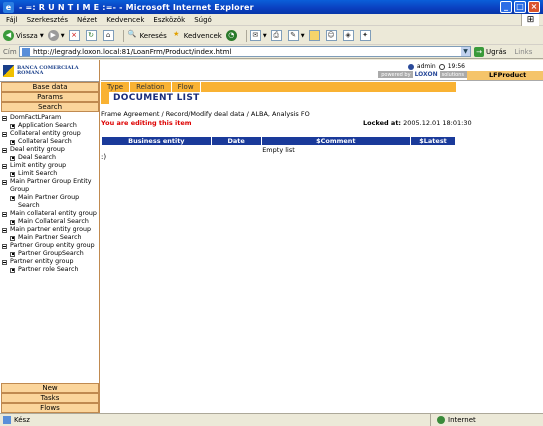 This screenshot has width=543, height=426. Describe the element at coordinates (366, 35) in the screenshot. I see `discuss-button: ✦` at that location.